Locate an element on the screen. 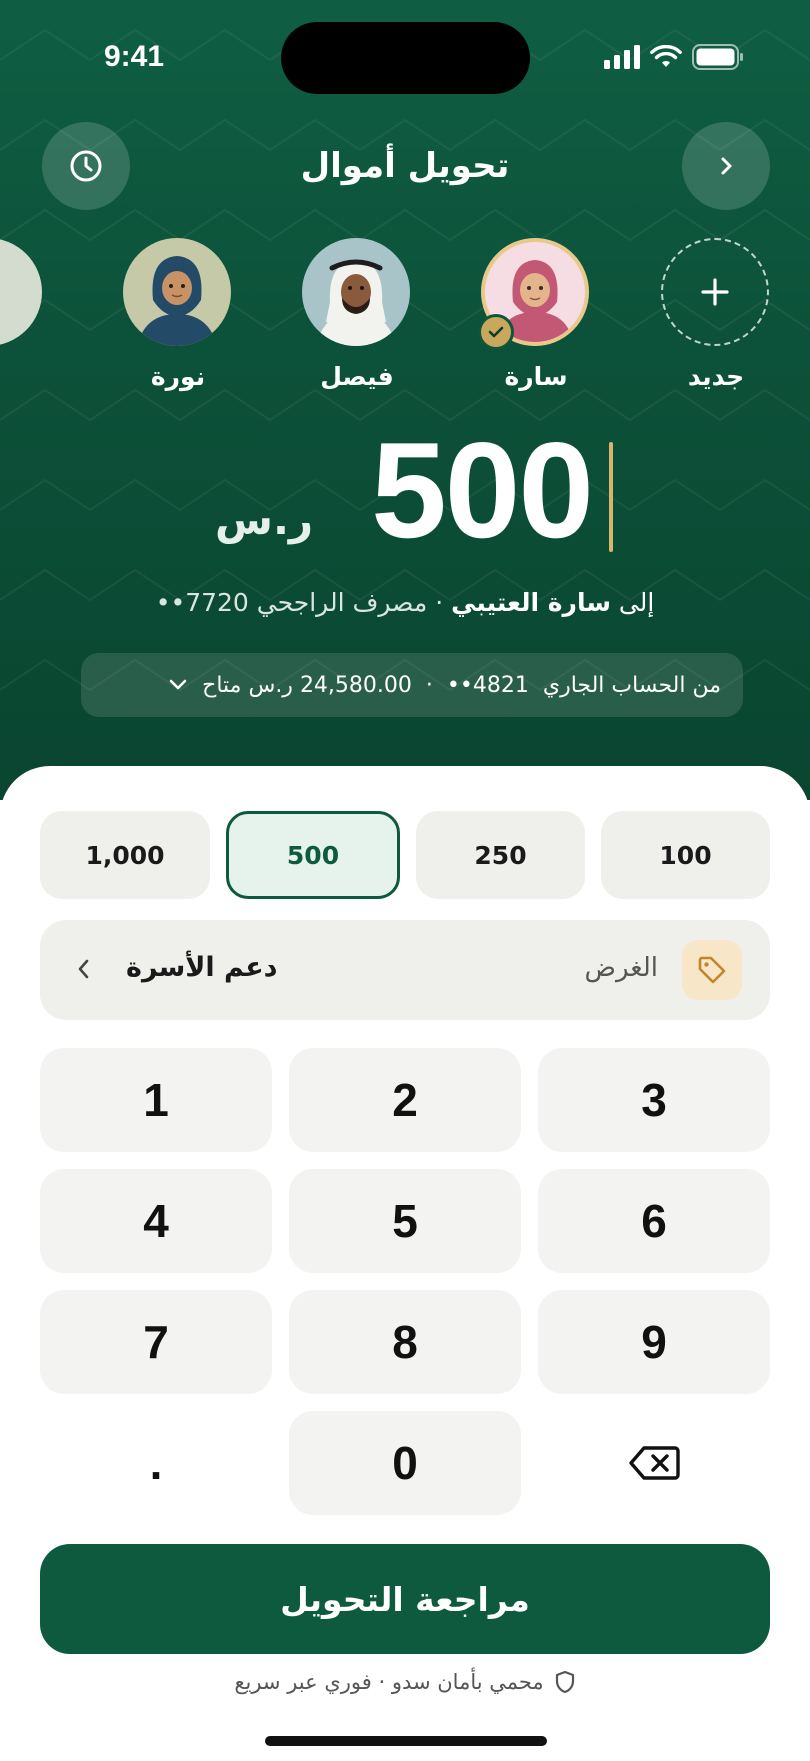  check-icon is located at coordinates (496, 332).